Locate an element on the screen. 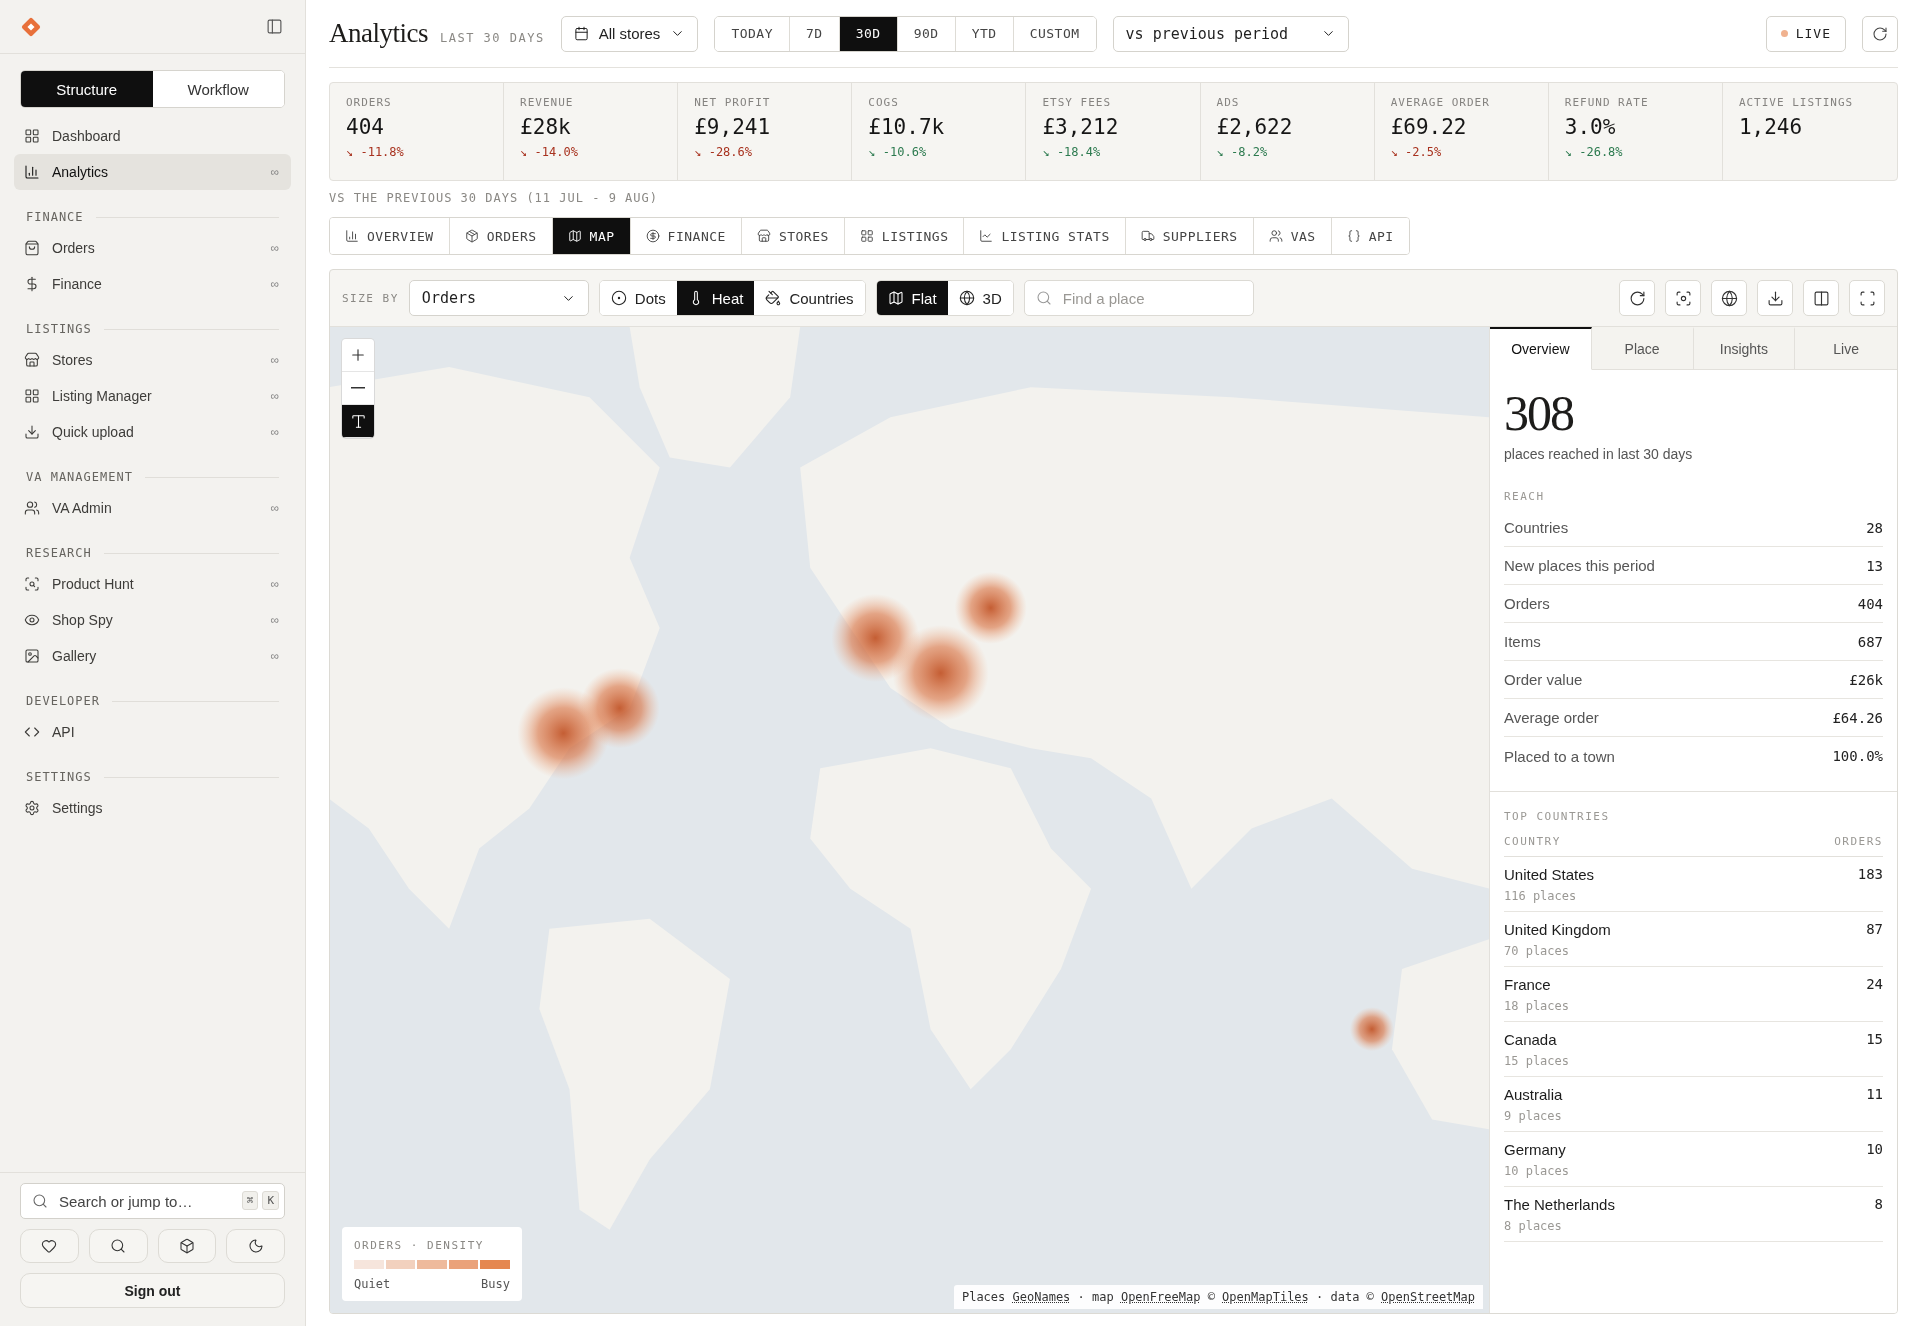  place-search-field: Find a place is located at coordinates (1138, 298).